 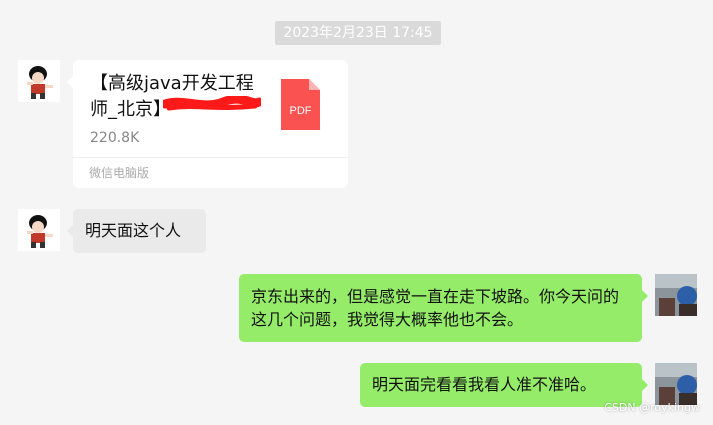 I want to click on redaction-scribble, so click(x=212, y=103).